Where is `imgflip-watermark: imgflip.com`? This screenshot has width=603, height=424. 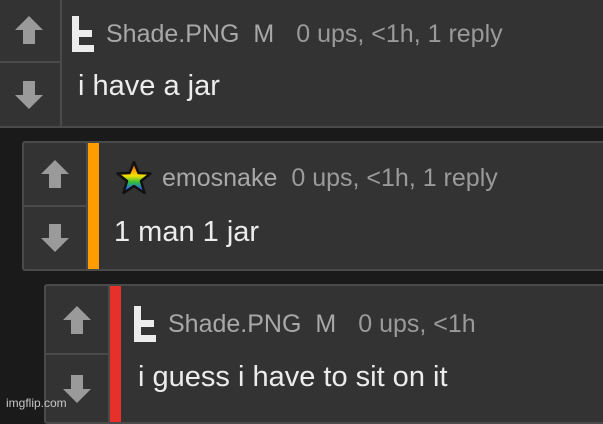
imgflip-watermark: imgflip.com is located at coordinates (36, 403).